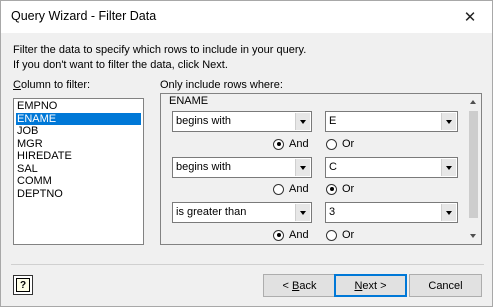 This screenshot has height=307, width=493. Describe the element at coordinates (78, 144) in the screenshot. I see `column-list-item: MGR` at that location.